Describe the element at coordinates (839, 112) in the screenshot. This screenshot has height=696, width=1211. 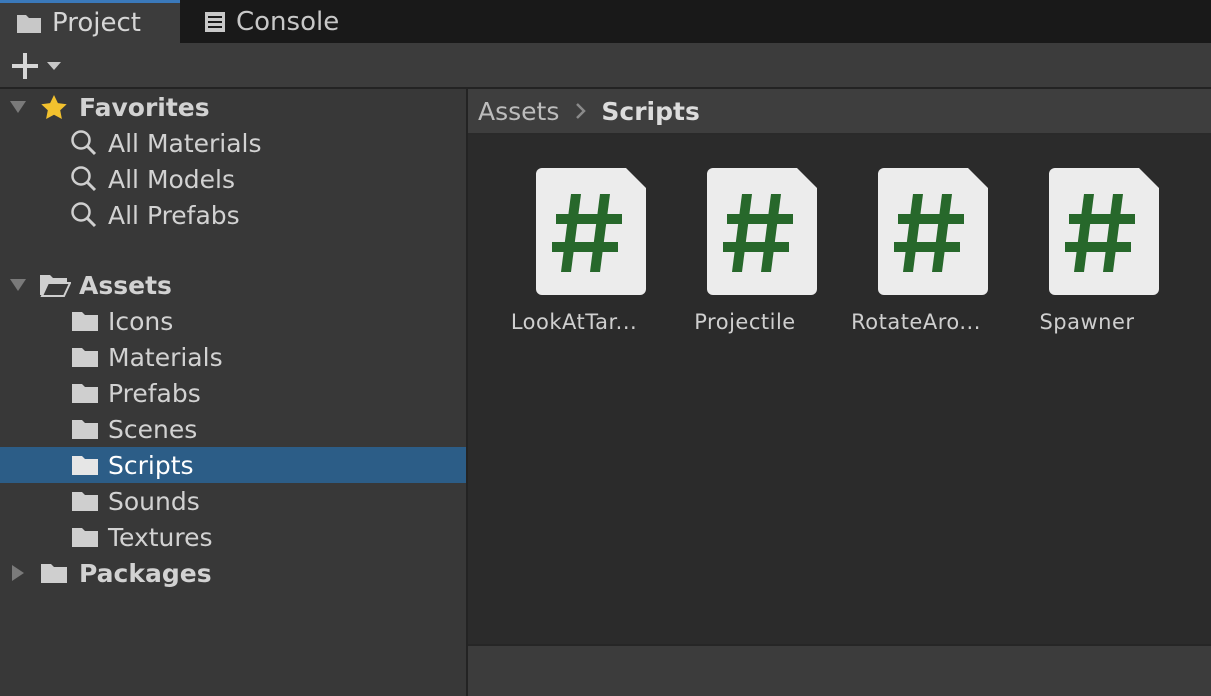
I see `breadcrumb: Assets Scripts` at that location.